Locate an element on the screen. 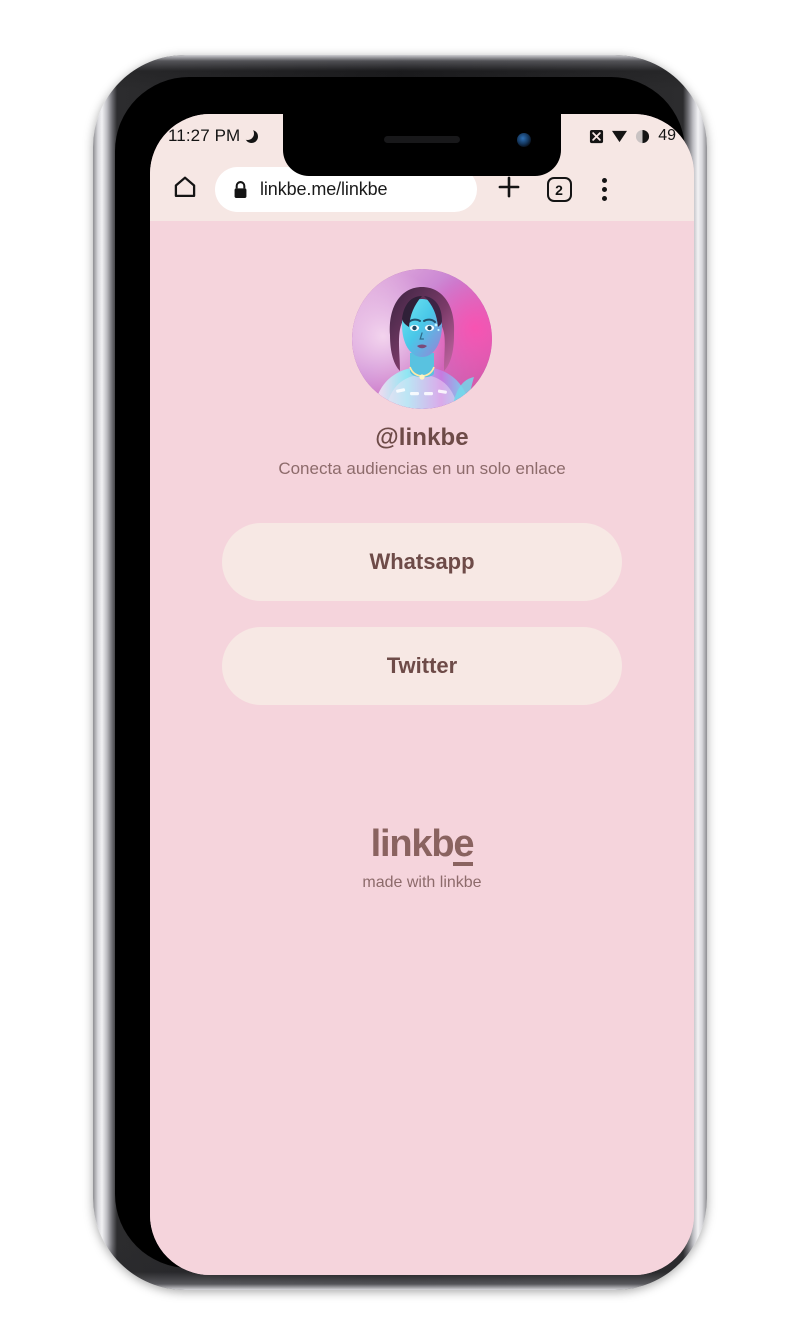 Image resolution: width=800 pixels, height=1333 pixels. new-tab-button is located at coordinates (509, 190).